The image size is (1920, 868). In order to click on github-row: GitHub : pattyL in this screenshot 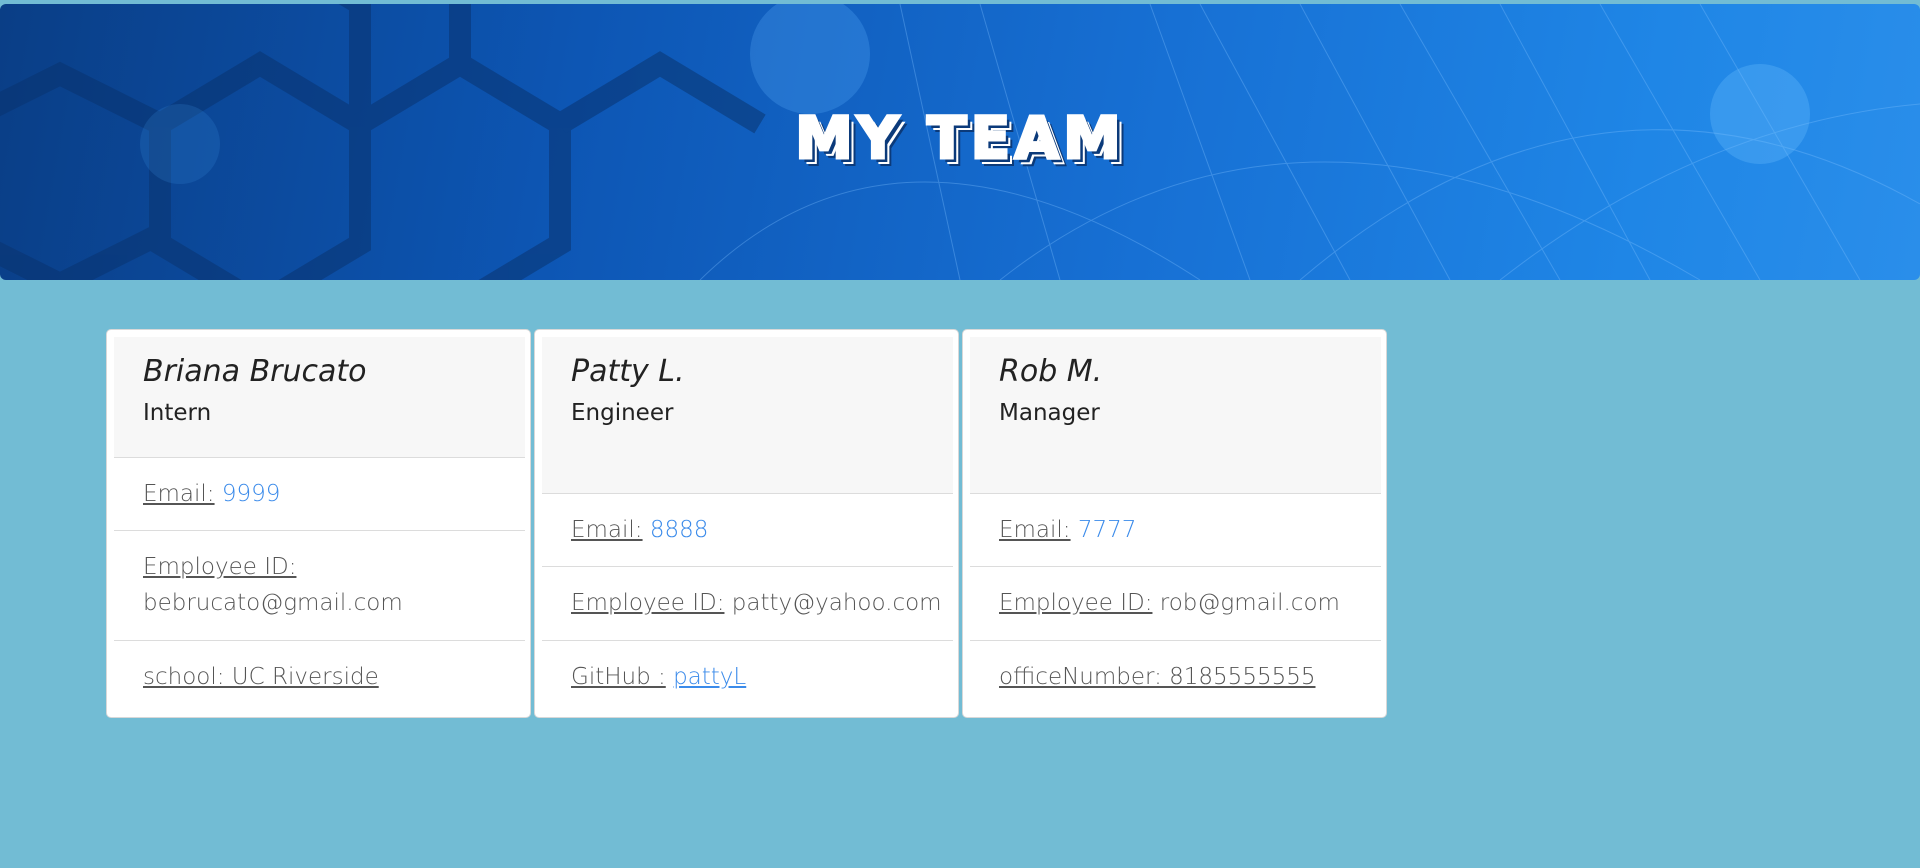, I will do `click(747, 676)`.